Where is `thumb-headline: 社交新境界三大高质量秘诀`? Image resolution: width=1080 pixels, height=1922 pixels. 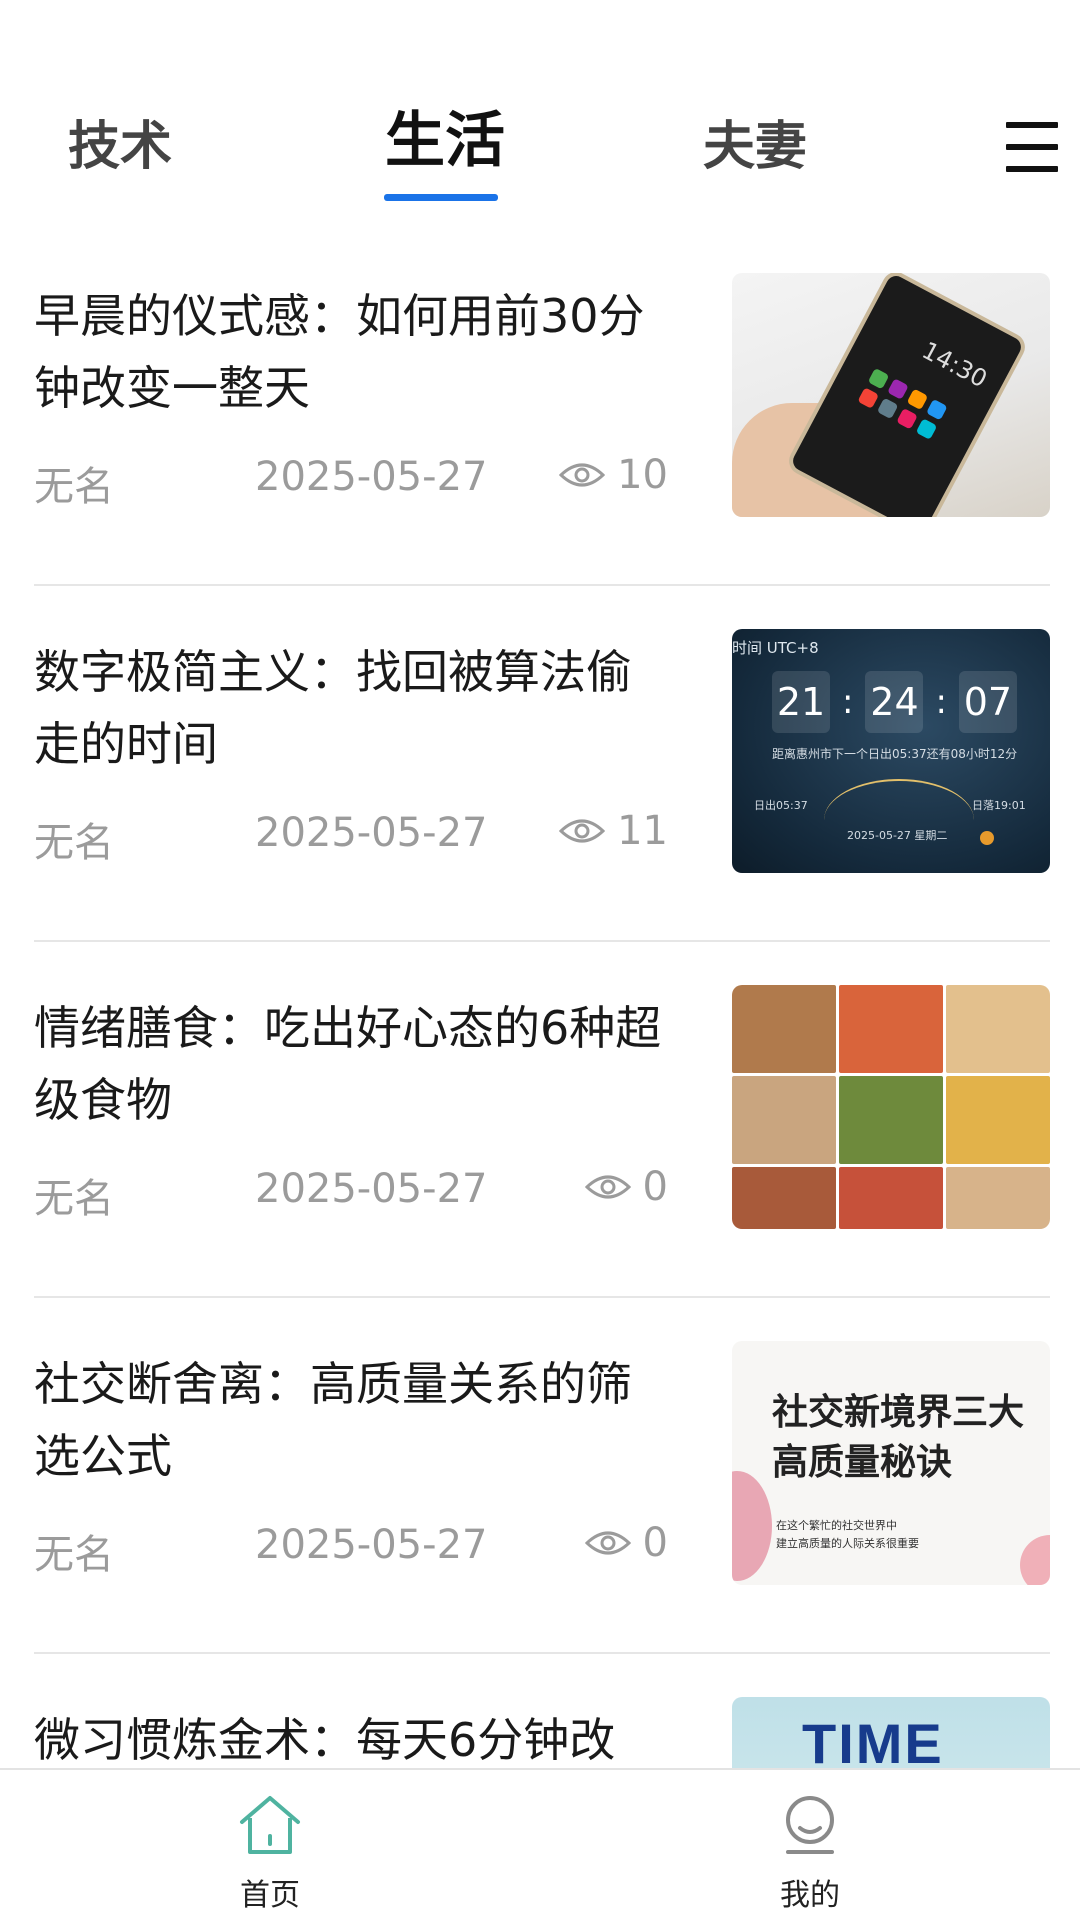 thumb-headline: 社交新境界三大高质量秘诀 is located at coordinates (898, 1437).